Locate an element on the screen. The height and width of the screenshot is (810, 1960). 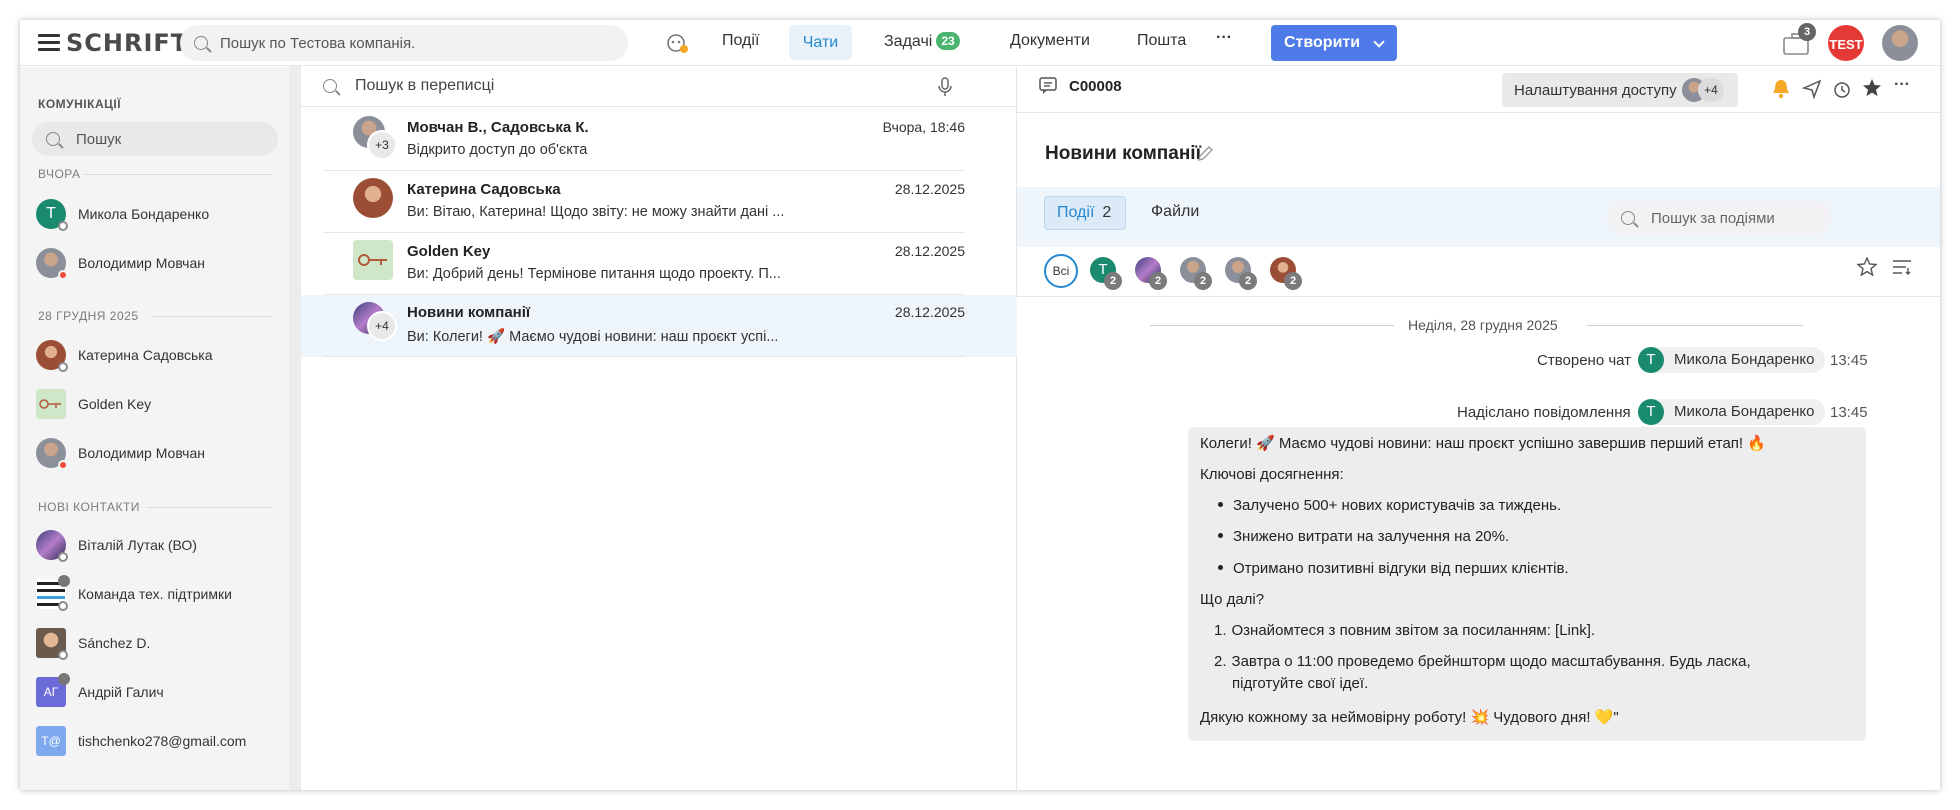
event-search-input: Пошук за подіями is located at coordinates (1719, 218).